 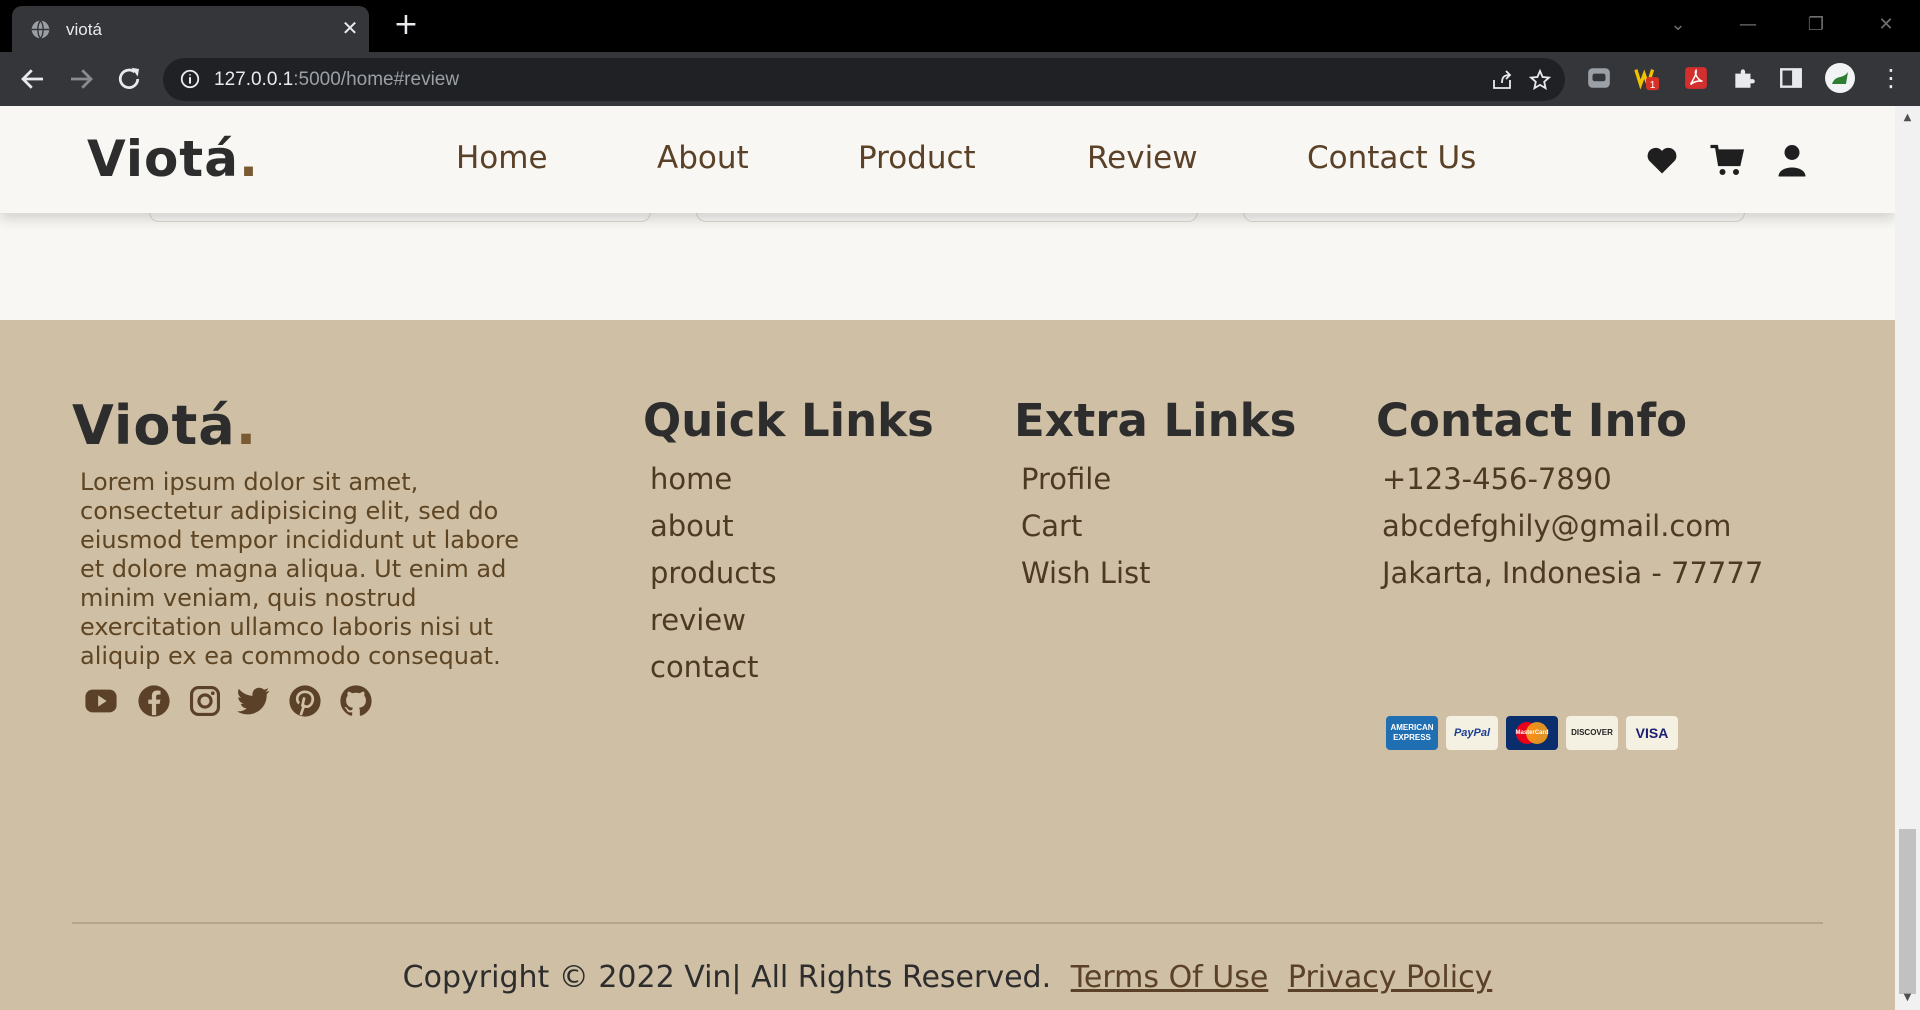 What do you see at coordinates (1531, 420) in the screenshot?
I see `contact-info-title: Contact Info` at bounding box center [1531, 420].